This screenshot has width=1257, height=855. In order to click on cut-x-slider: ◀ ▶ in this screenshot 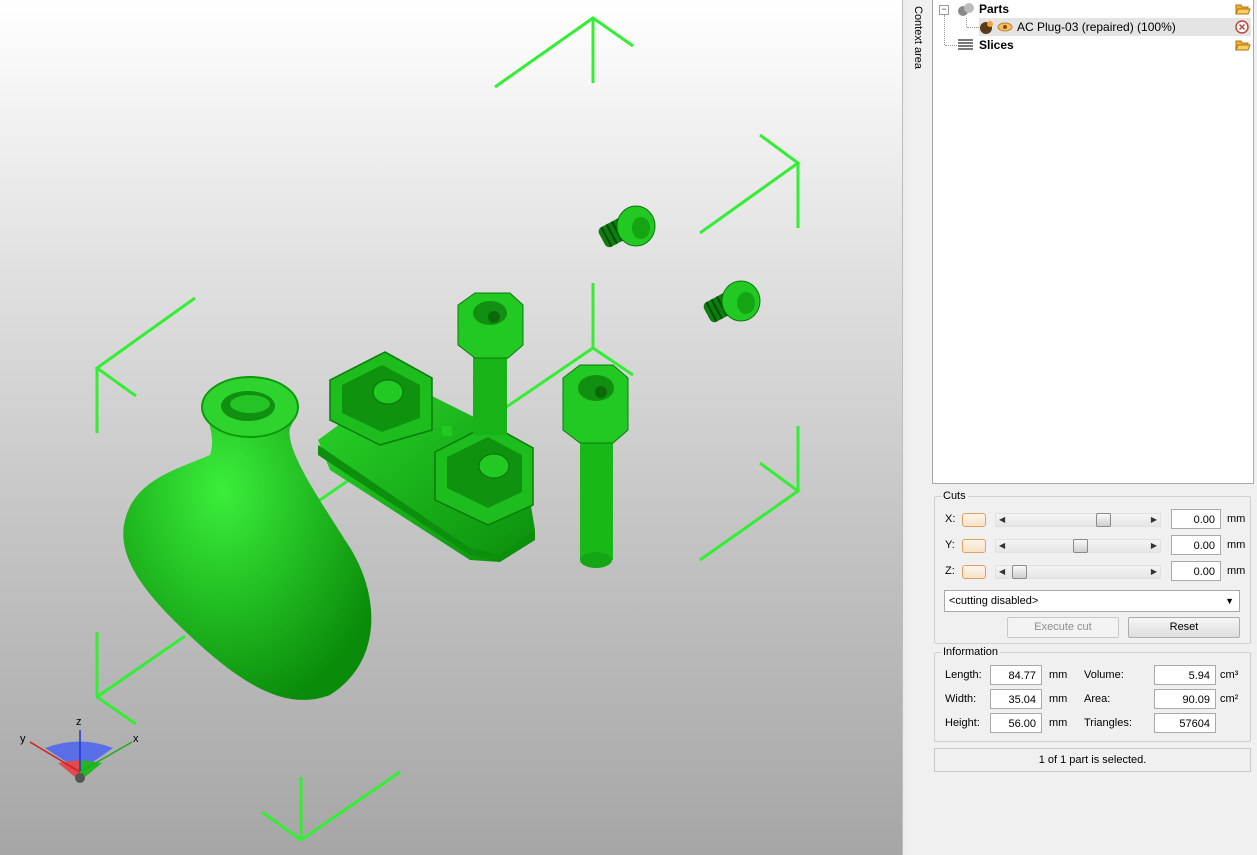, I will do `click(1078, 520)`.